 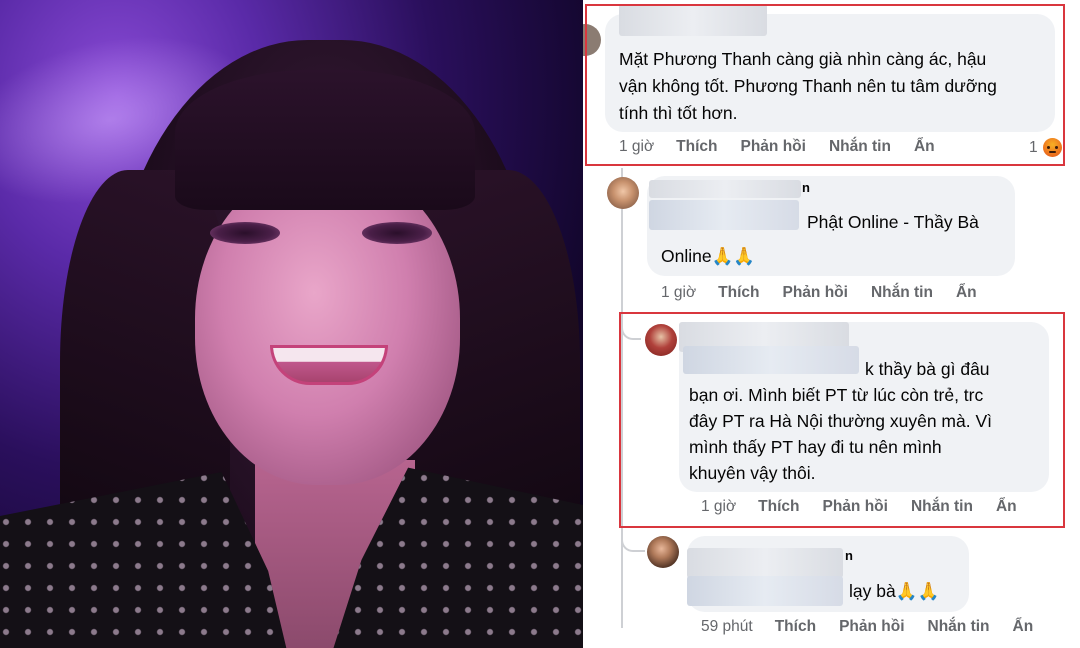 What do you see at coordinates (325, 140) in the screenshot?
I see `bangs` at bounding box center [325, 140].